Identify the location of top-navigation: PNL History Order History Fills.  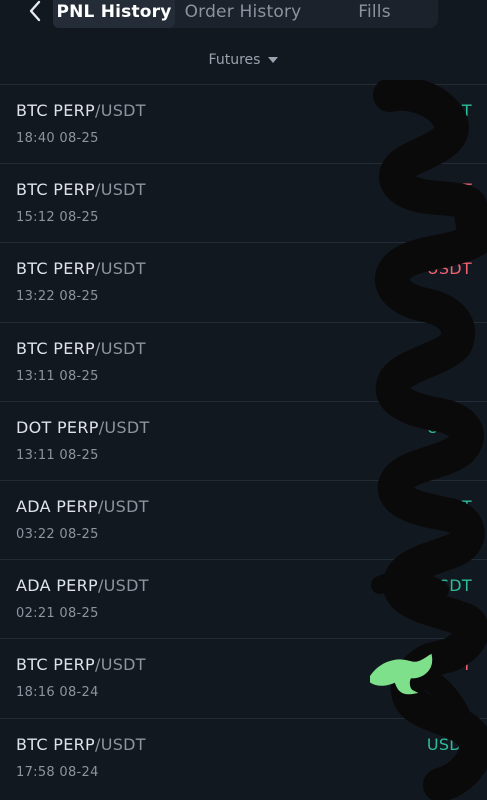
(243, 15).